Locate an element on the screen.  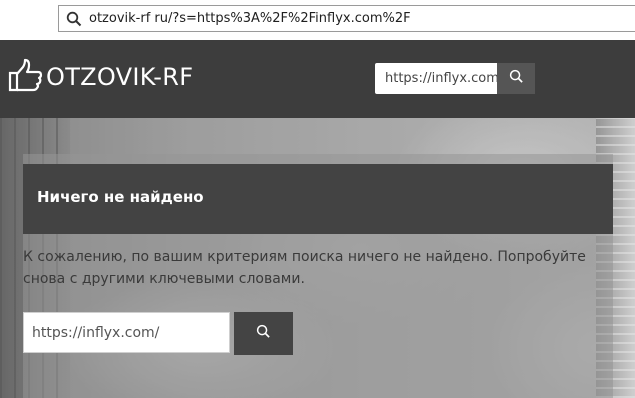
header-search-input: https://inflyx.com/ is located at coordinates (436, 78).